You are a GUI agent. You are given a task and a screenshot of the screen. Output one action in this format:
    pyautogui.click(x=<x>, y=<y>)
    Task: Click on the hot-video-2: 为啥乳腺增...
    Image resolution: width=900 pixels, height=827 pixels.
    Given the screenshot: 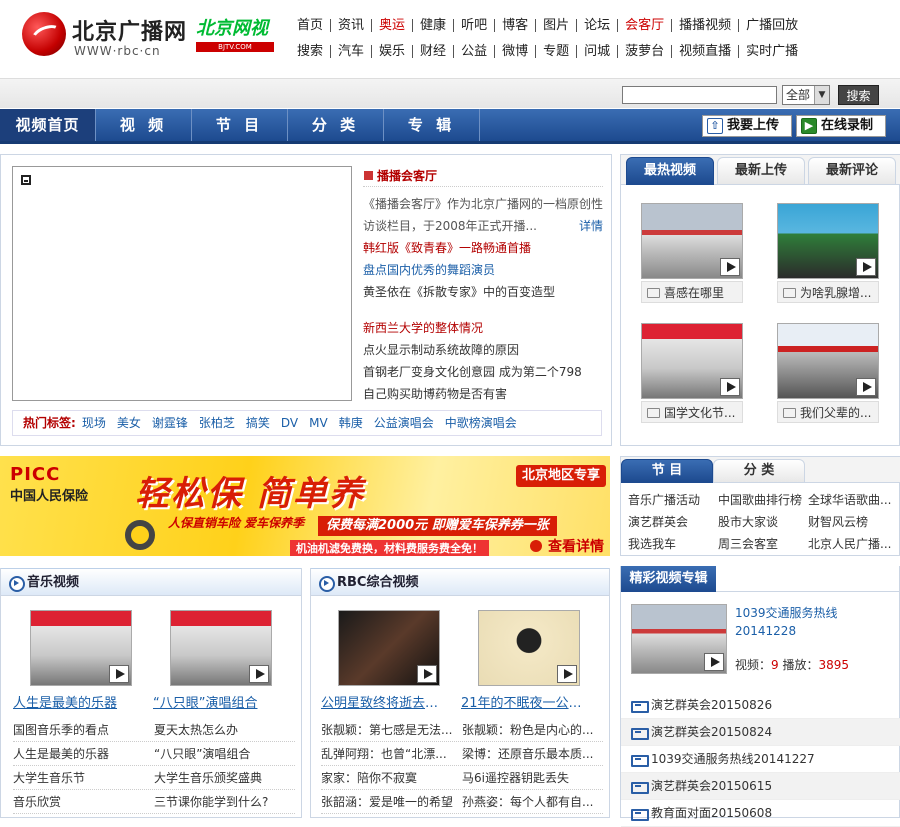 What is the action you would take?
    pyautogui.click(x=828, y=253)
    